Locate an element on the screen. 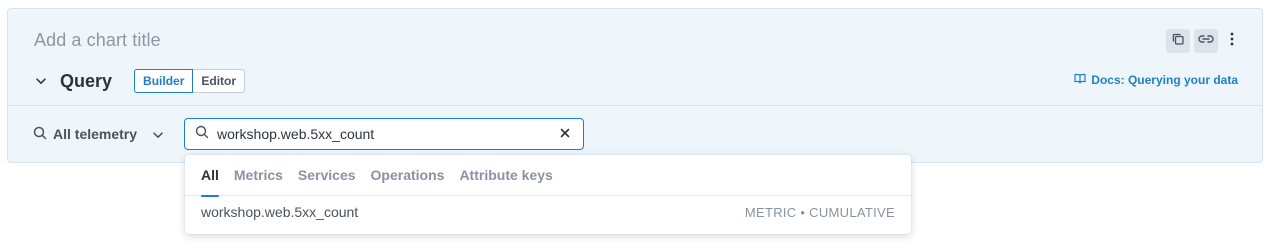 This screenshot has width=1269, height=250. clear-search-button is located at coordinates (565, 134).